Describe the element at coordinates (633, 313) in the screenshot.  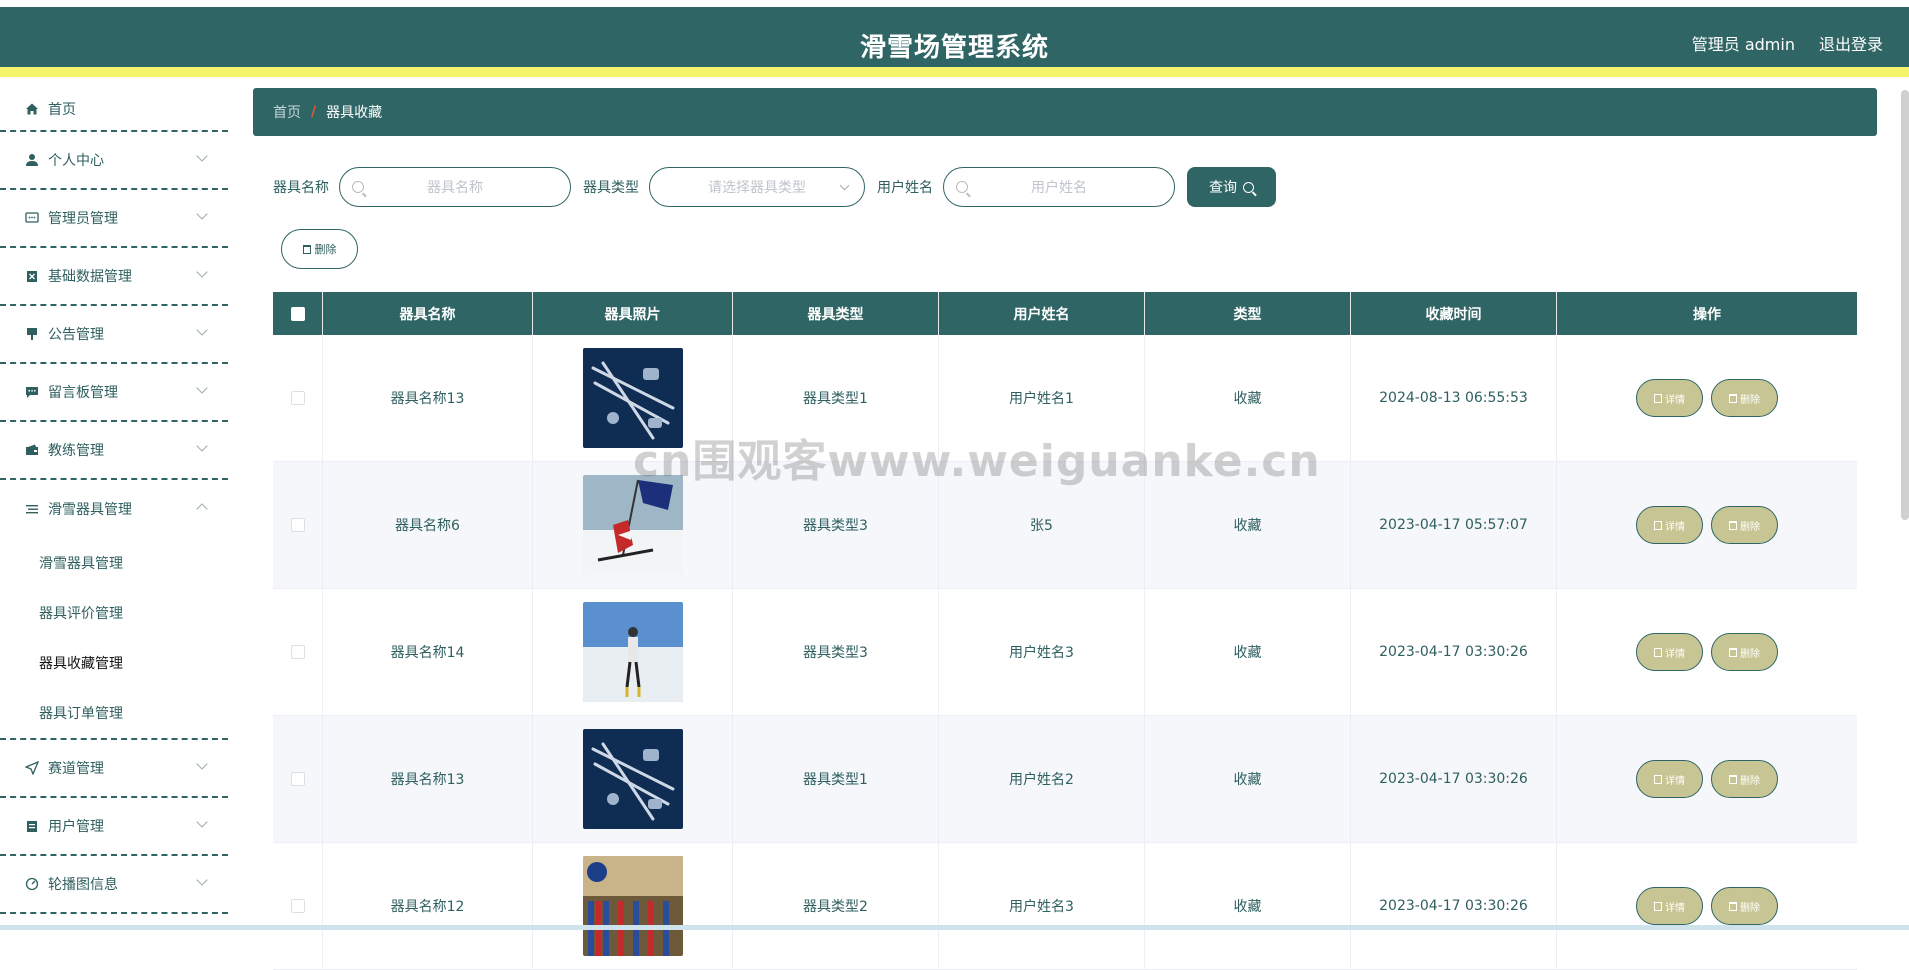
I see `column-header: 器具照片` at that location.